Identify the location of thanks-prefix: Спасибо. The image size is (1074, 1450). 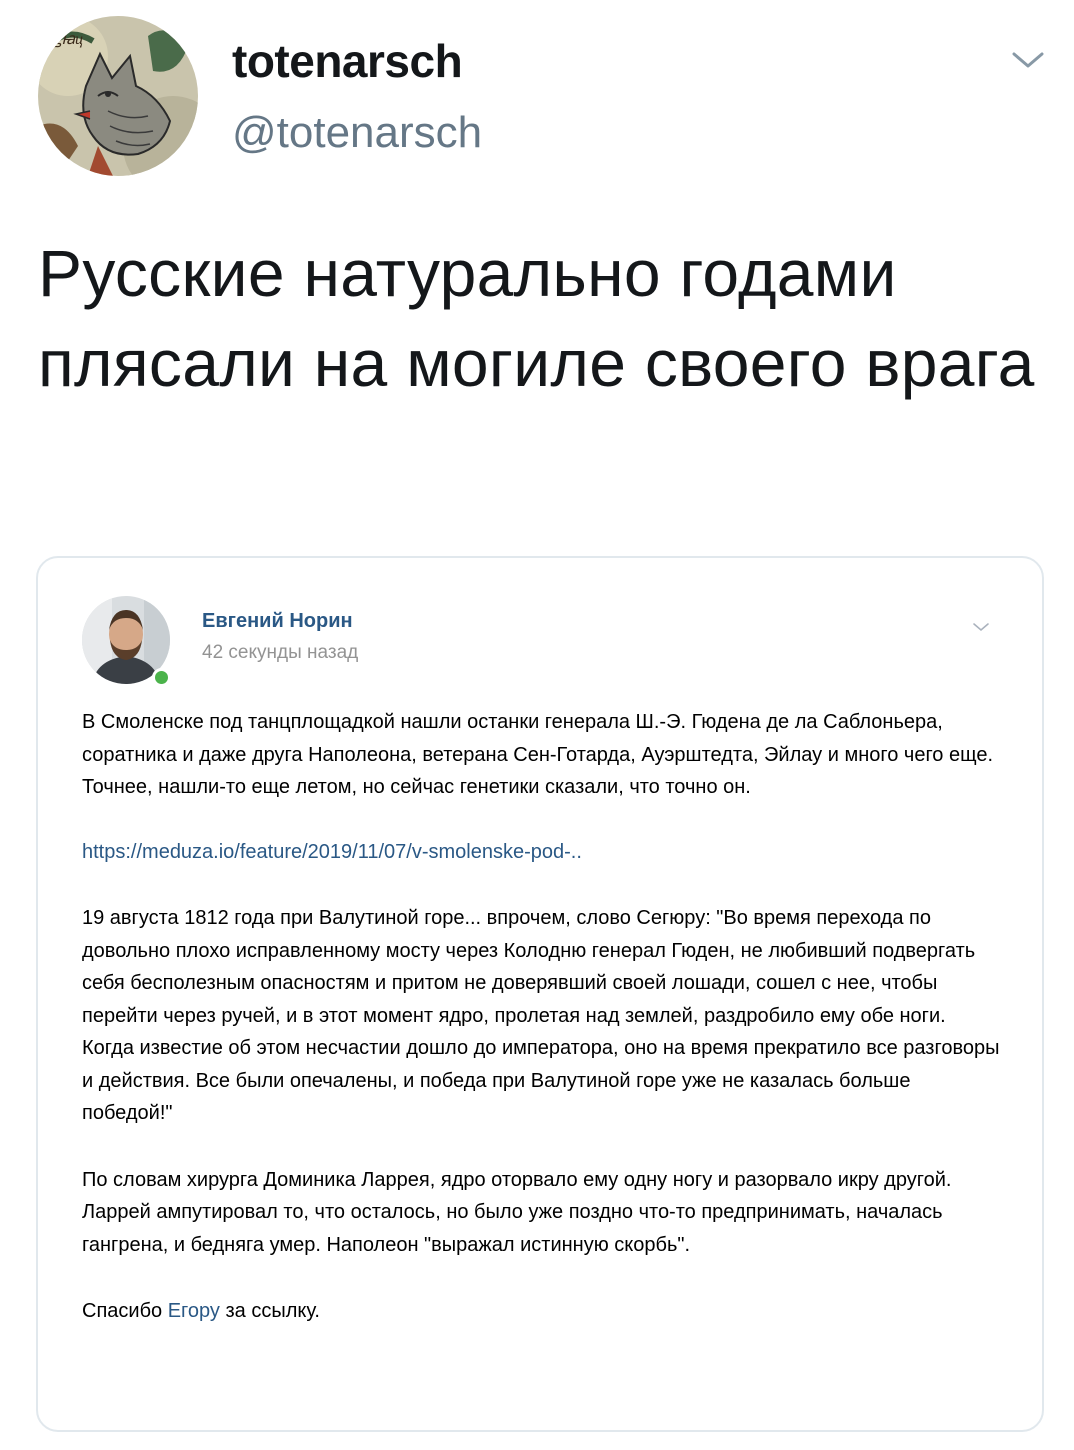
(122, 1311).